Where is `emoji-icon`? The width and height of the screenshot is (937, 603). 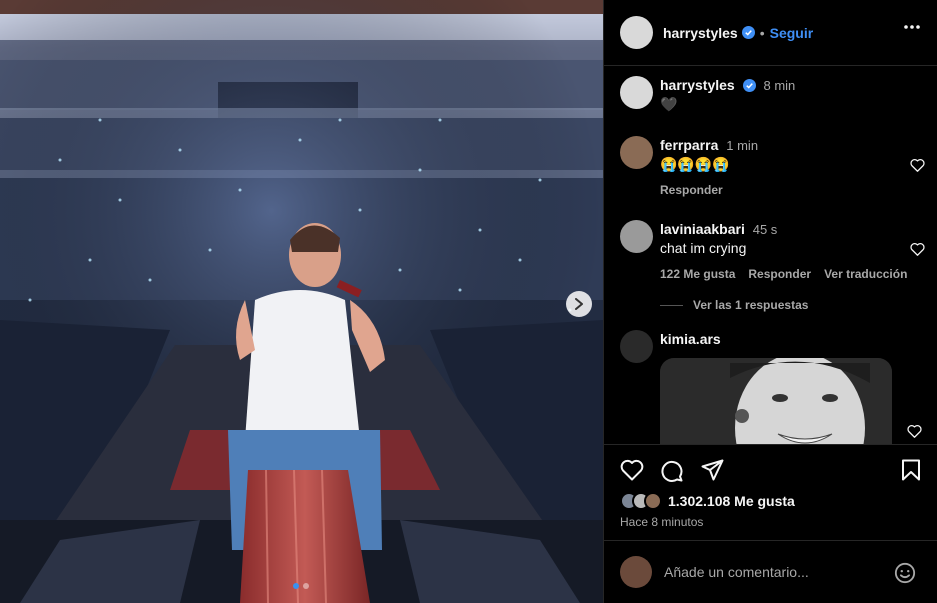 emoji-icon is located at coordinates (905, 573).